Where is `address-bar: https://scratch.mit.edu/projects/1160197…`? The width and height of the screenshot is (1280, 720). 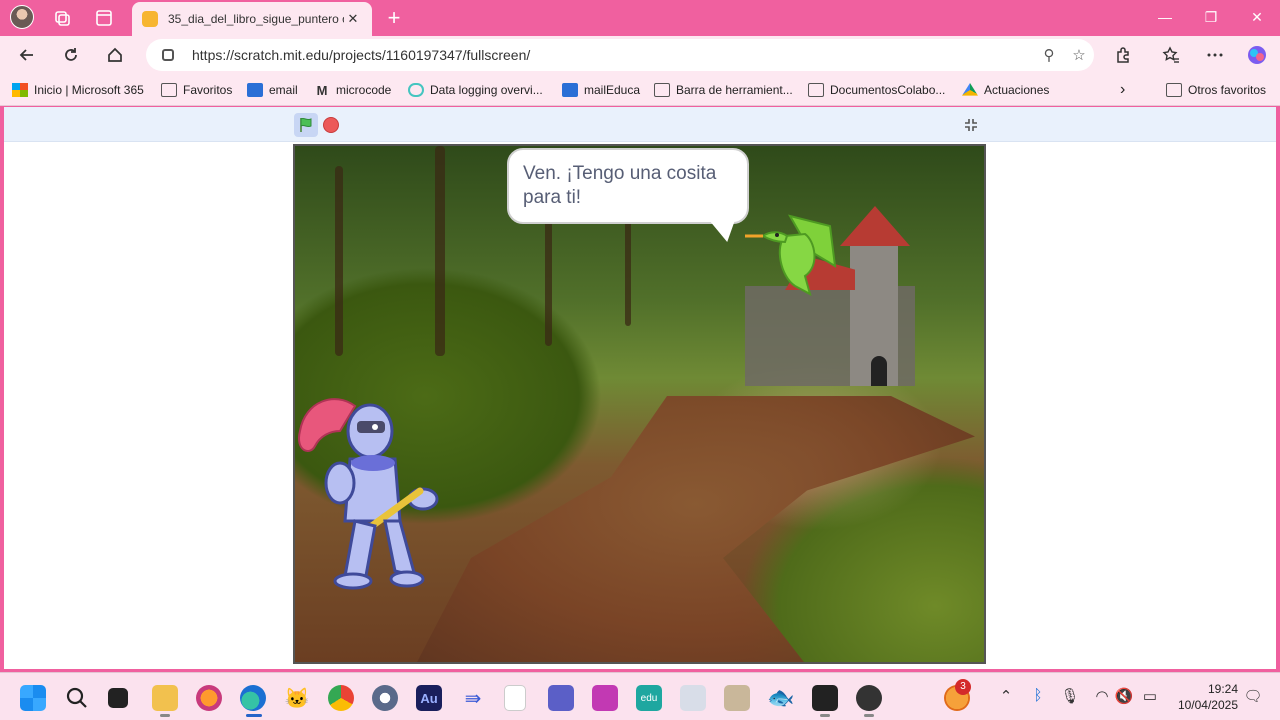 address-bar: https://scratch.mit.edu/projects/1160197… is located at coordinates (620, 55).